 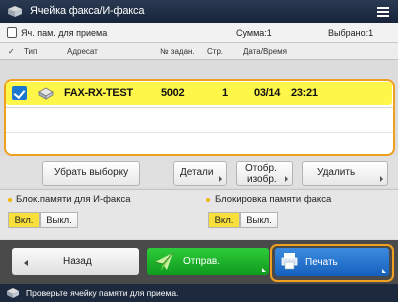 I want to click on row-address: FAX-RX-TEST, so click(x=98, y=93).